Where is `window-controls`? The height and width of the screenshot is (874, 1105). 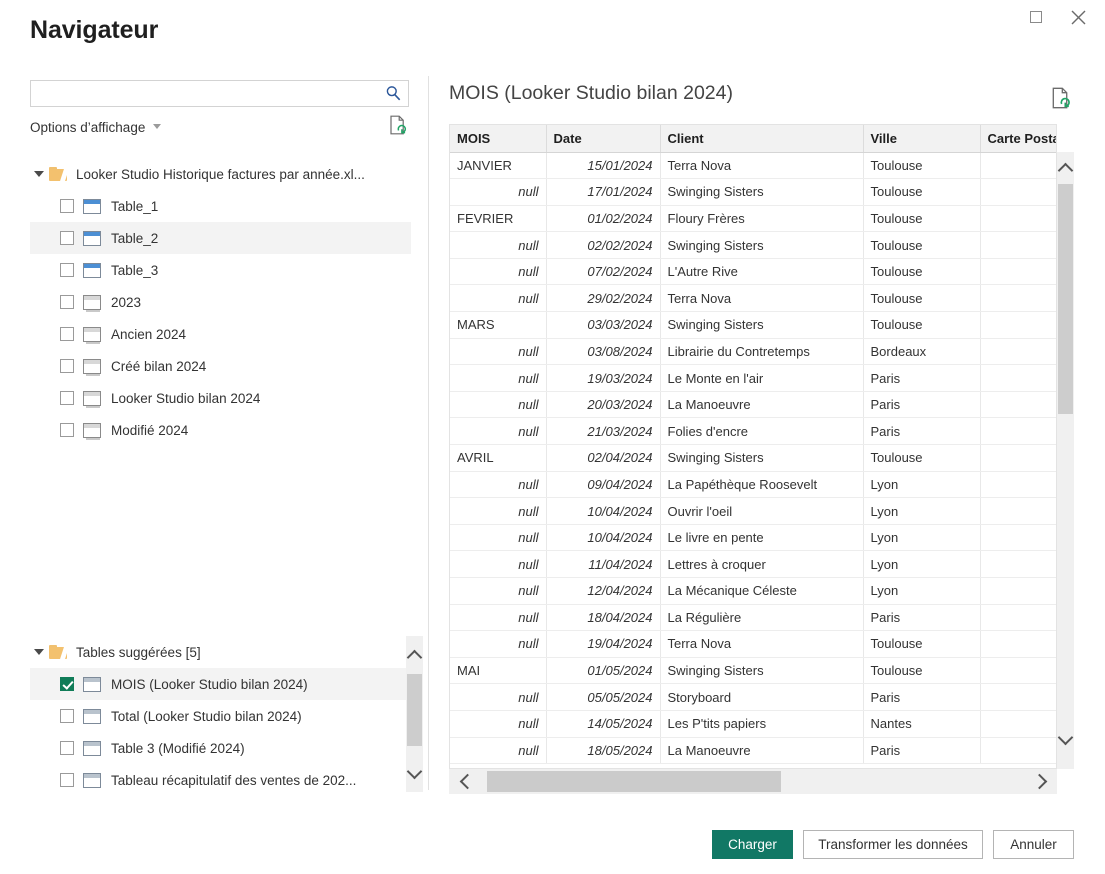 window-controls is located at coordinates (1057, 17).